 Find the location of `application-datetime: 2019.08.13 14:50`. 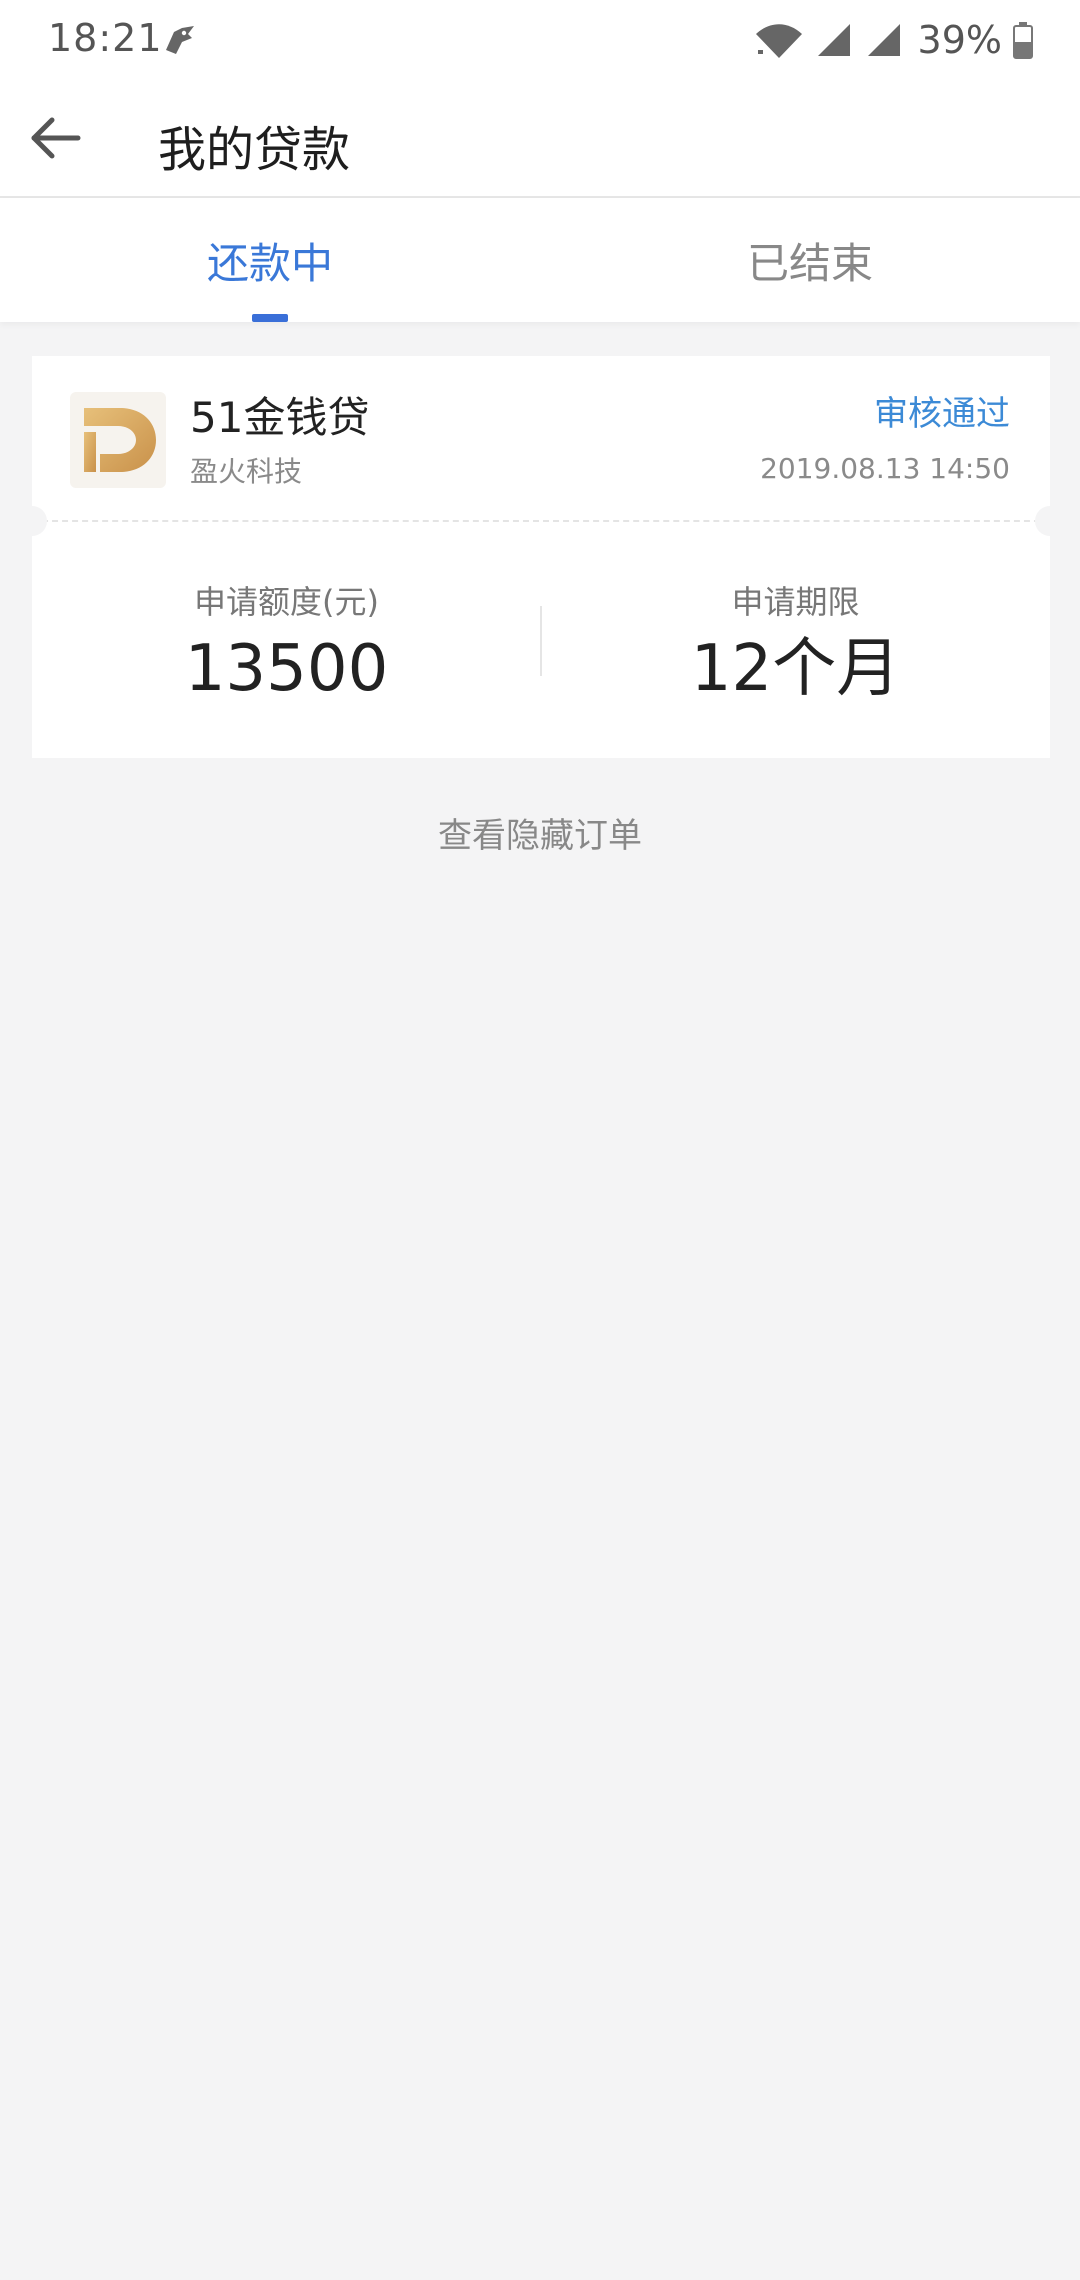

application-datetime: 2019.08.13 14:50 is located at coordinates (885, 468).